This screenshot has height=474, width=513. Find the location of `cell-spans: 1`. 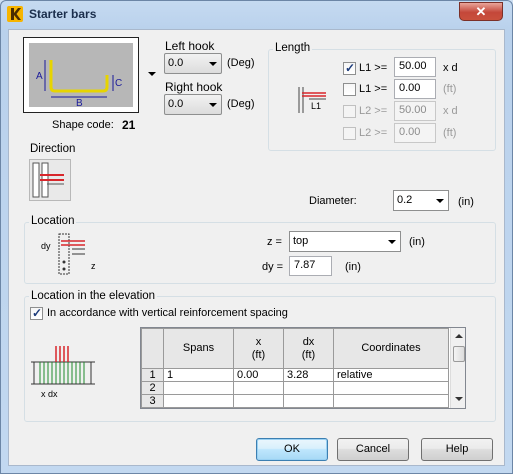

cell-spans: 1 is located at coordinates (198, 375).